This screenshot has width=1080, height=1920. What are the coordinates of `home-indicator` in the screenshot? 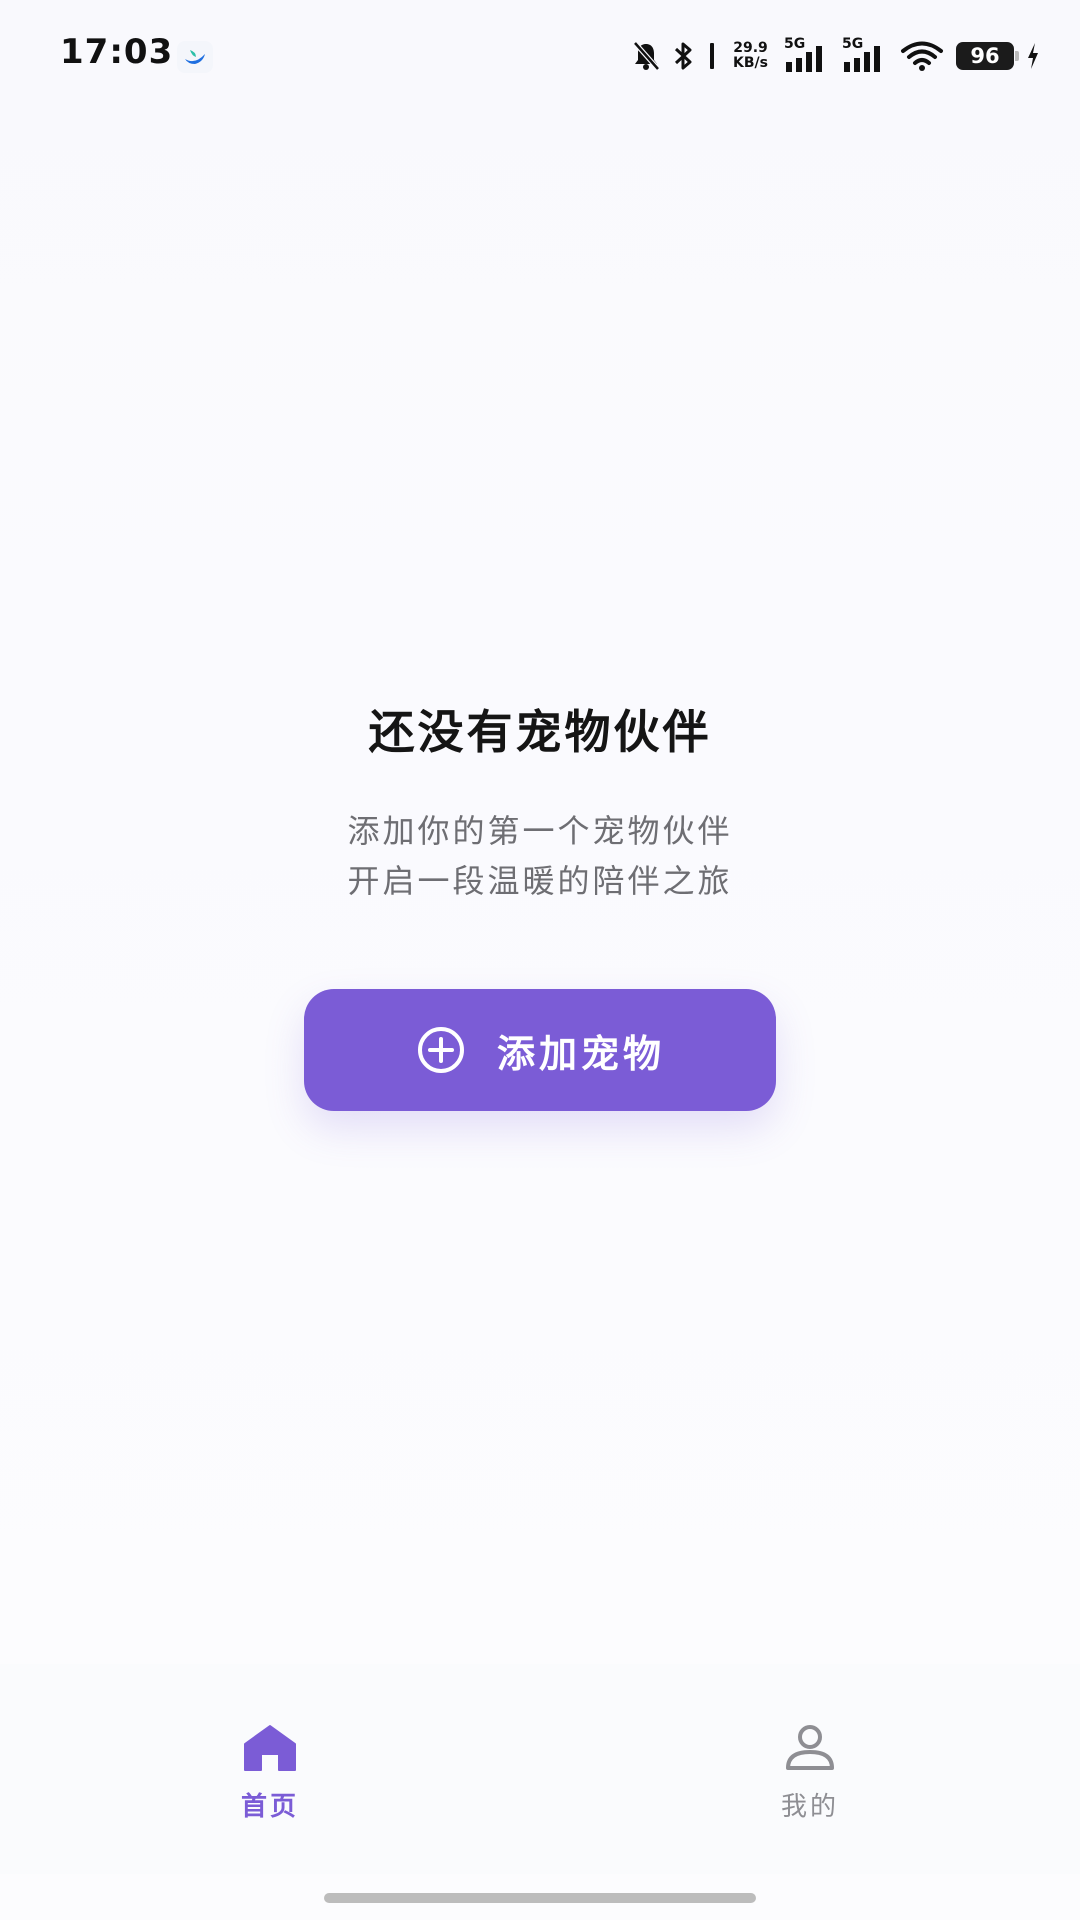 It's located at (540, 1898).